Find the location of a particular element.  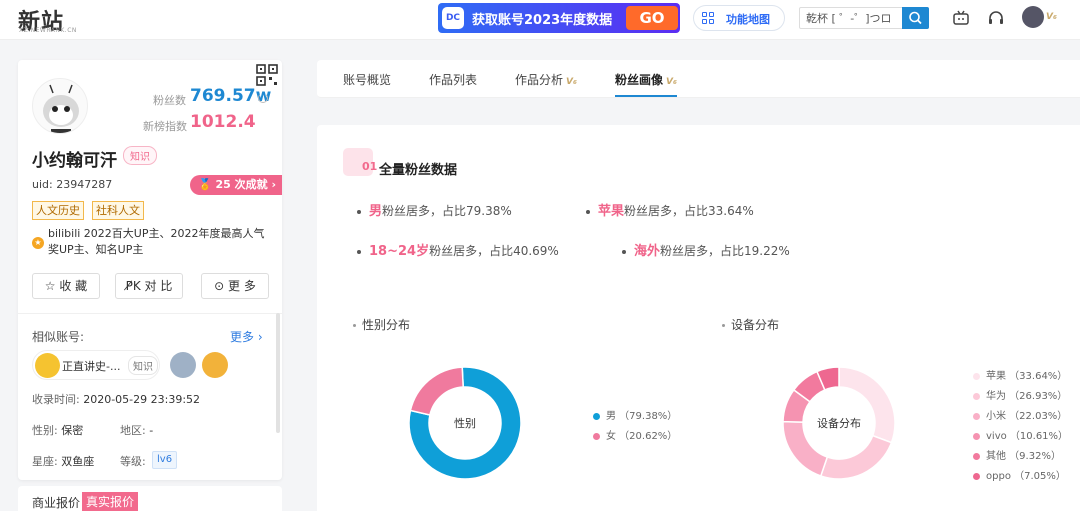

device-chart-title: 设备分布 is located at coordinates (750, 324).